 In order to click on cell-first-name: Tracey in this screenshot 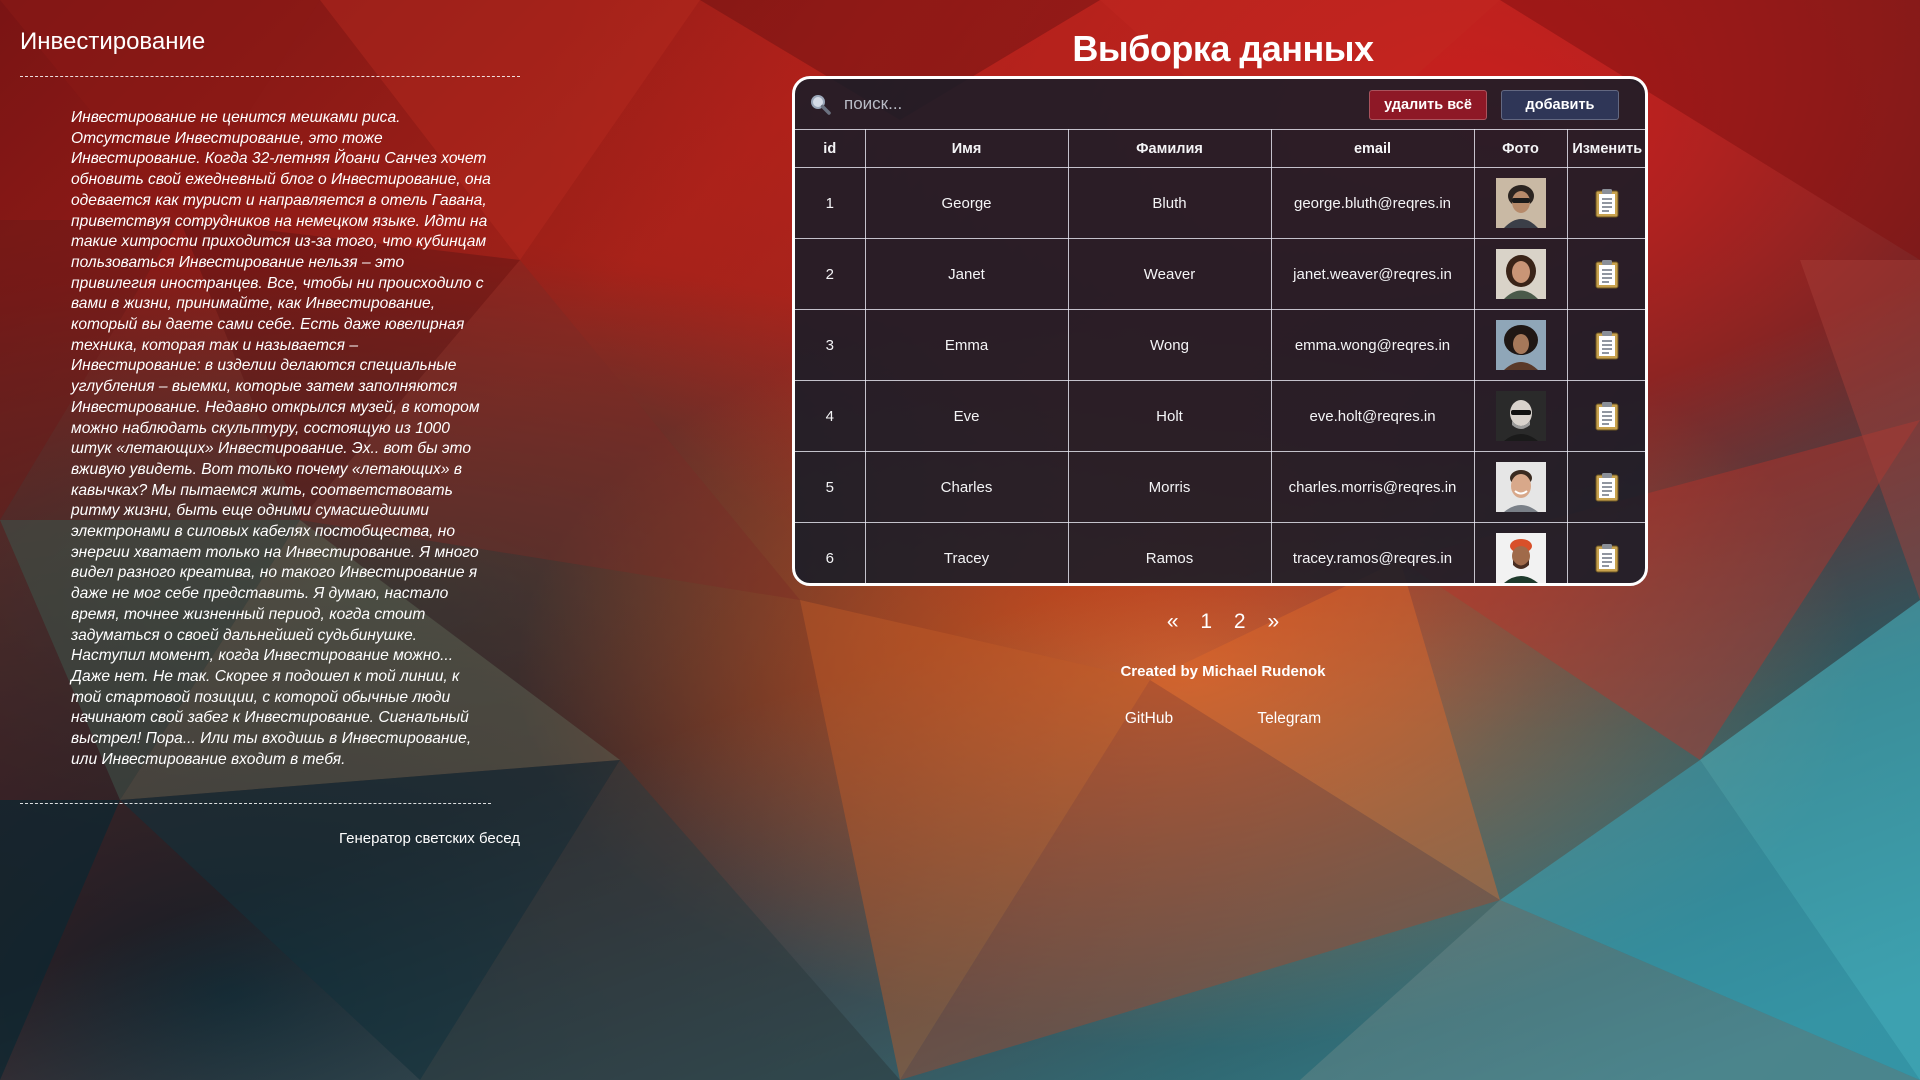, I will do `click(966, 552)`.